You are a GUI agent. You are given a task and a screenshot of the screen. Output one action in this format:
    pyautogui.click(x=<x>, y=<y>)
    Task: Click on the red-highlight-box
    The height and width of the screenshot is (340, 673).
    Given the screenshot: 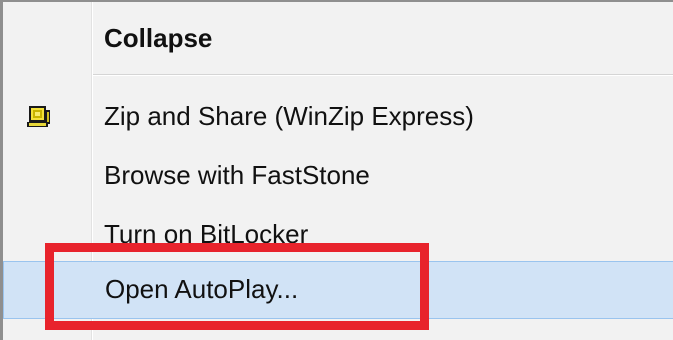 What is the action you would take?
    pyautogui.click(x=237, y=286)
    